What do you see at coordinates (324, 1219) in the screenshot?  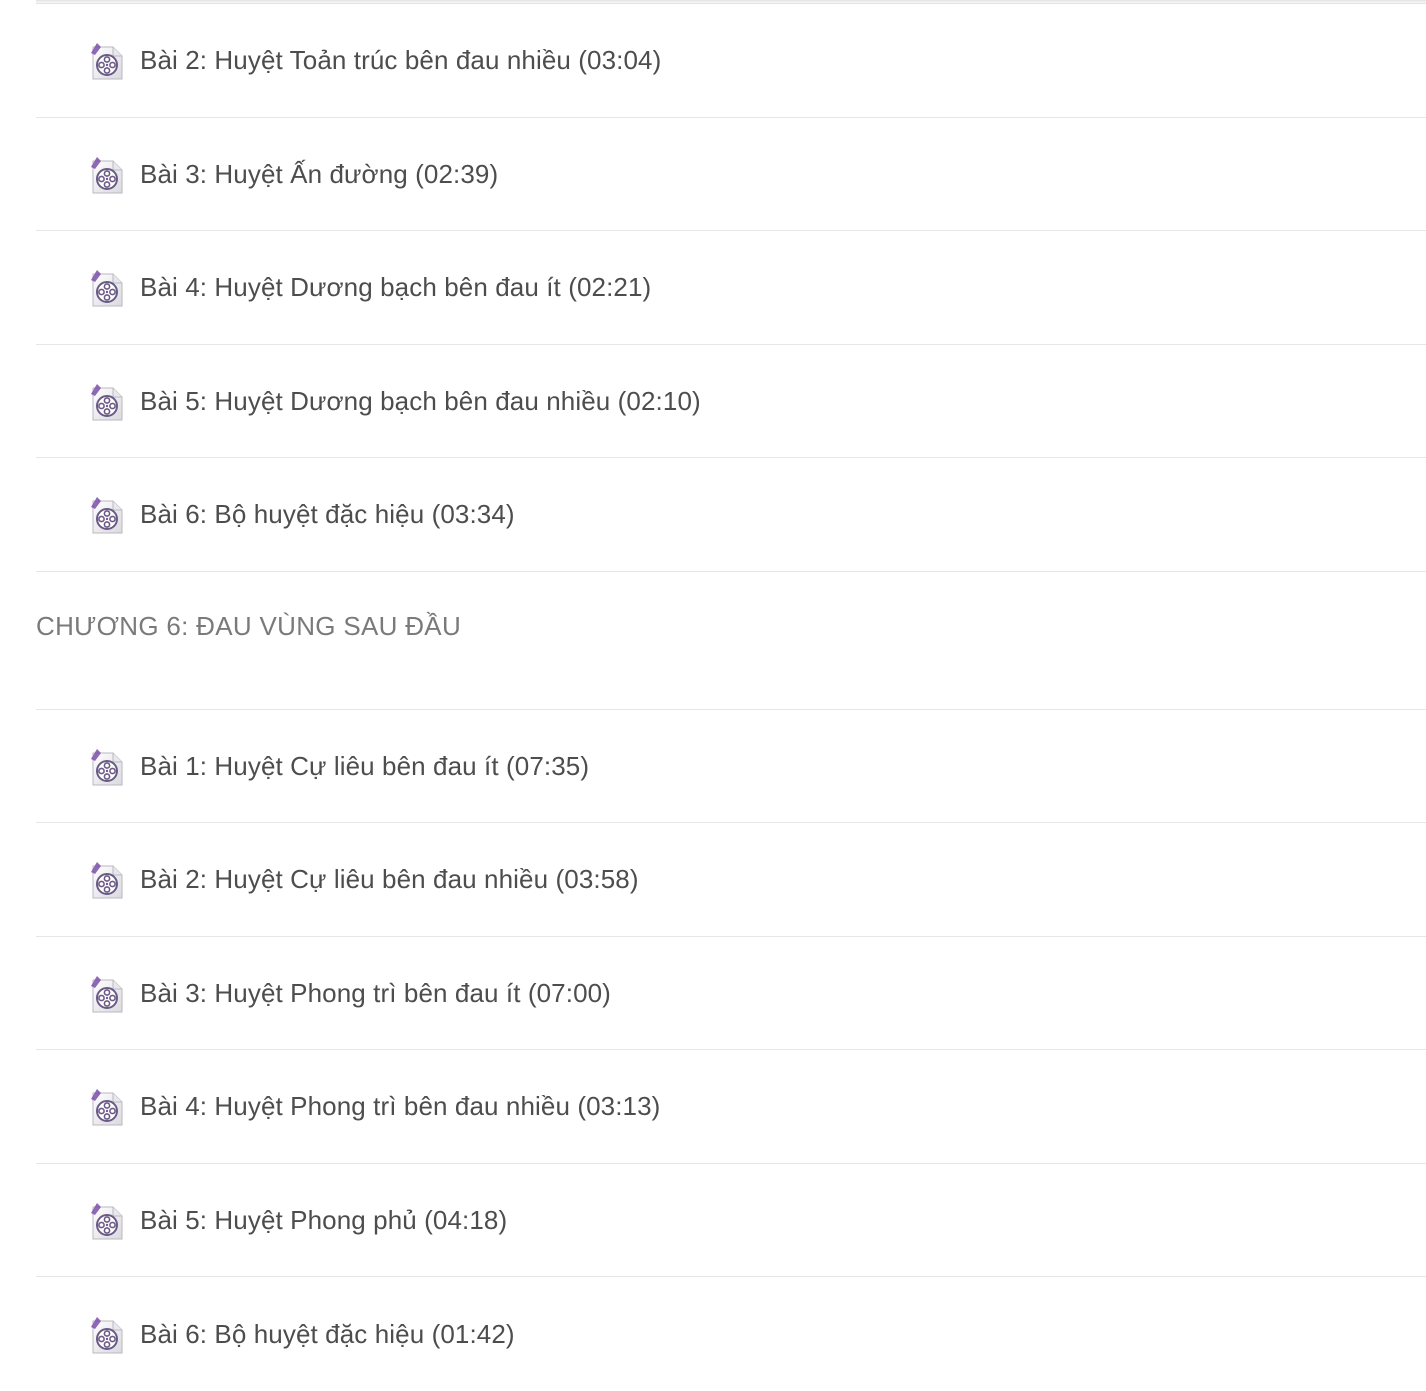 I see `lesson-title: Bài 5: Huyệt Phong phủ (04:18)` at bounding box center [324, 1219].